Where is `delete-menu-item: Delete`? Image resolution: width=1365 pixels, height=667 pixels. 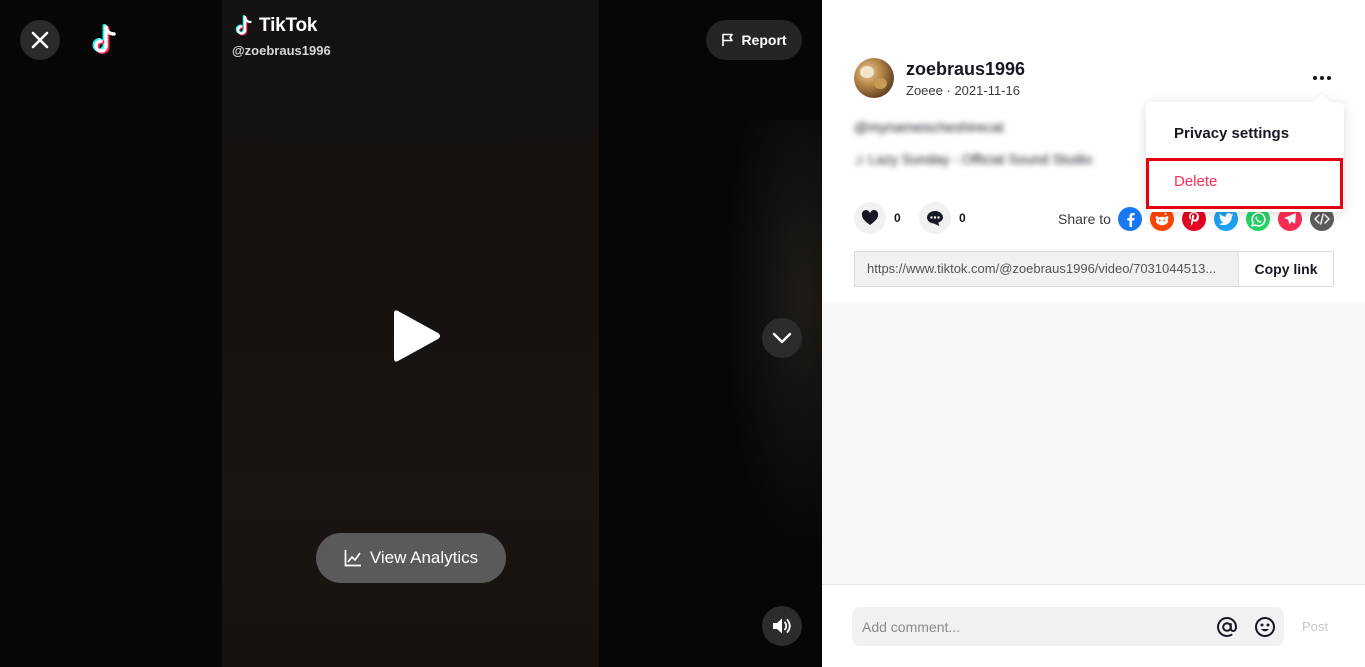 delete-menu-item: Delete is located at coordinates (1245, 181).